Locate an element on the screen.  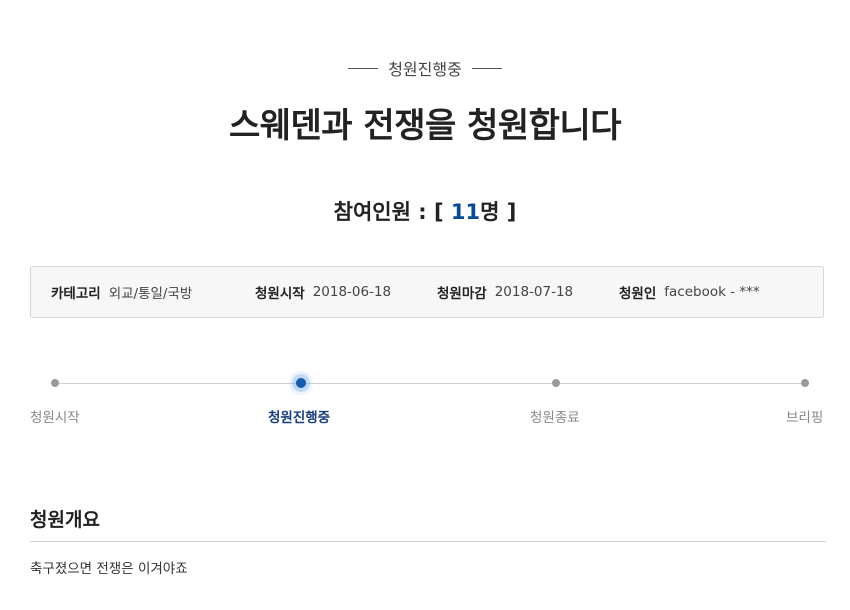
info-start-label: 청원시작 is located at coordinates (280, 294).